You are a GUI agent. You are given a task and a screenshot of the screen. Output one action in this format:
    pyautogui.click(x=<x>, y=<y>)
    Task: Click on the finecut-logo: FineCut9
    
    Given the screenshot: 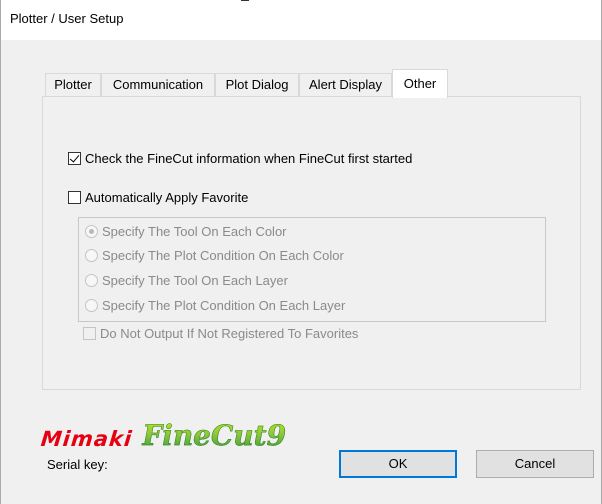 What is the action you would take?
    pyautogui.click(x=214, y=435)
    